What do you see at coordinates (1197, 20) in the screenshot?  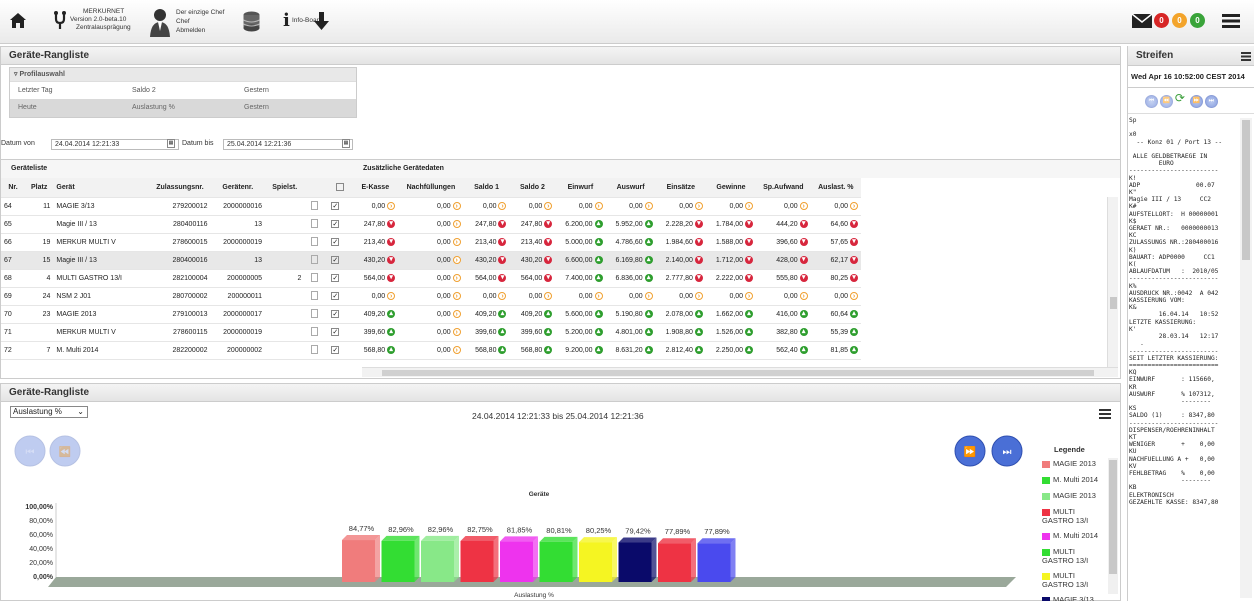 I see `alert-badge-green: 0` at bounding box center [1197, 20].